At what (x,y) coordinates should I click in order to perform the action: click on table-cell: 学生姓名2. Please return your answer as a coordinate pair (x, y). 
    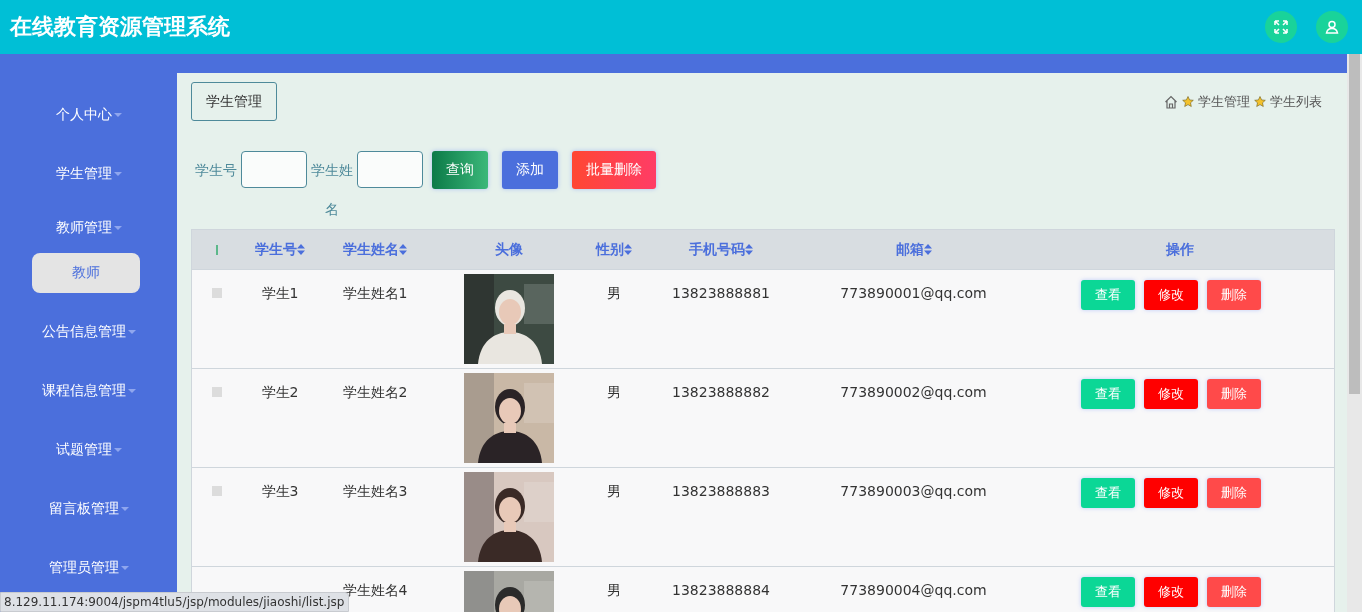
    Looking at the image, I should click on (375, 393).